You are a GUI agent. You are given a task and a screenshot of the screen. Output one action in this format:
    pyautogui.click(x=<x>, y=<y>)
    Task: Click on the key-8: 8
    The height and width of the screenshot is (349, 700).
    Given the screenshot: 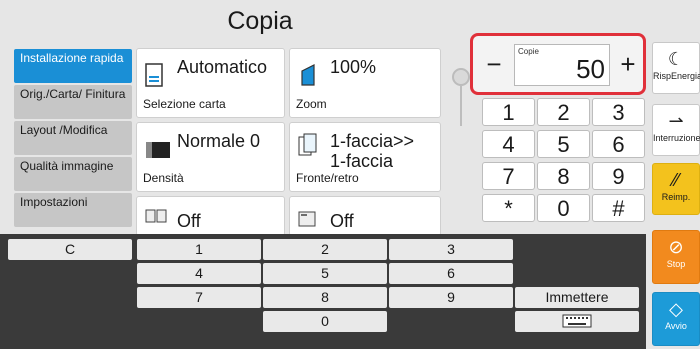 What is the action you would take?
    pyautogui.click(x=563, y=176)
    